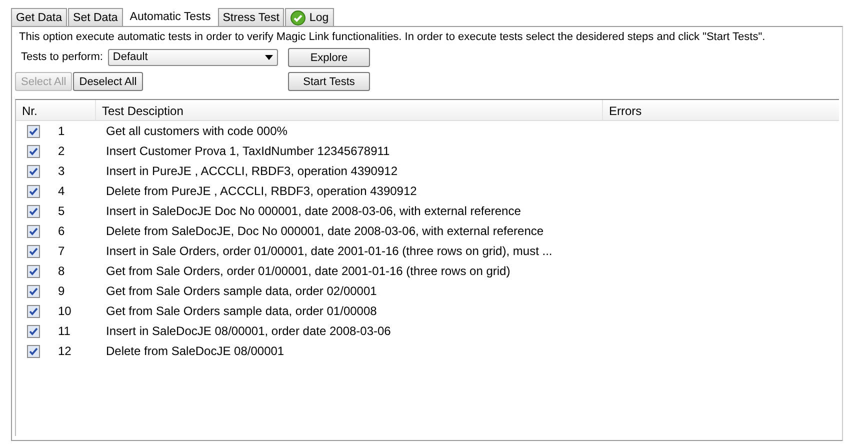 The height and width of the screenshot is (447, 855). Describe the element at coordinates (329, 57) in the screenshot. I see `explore-button: Explore` at that location.